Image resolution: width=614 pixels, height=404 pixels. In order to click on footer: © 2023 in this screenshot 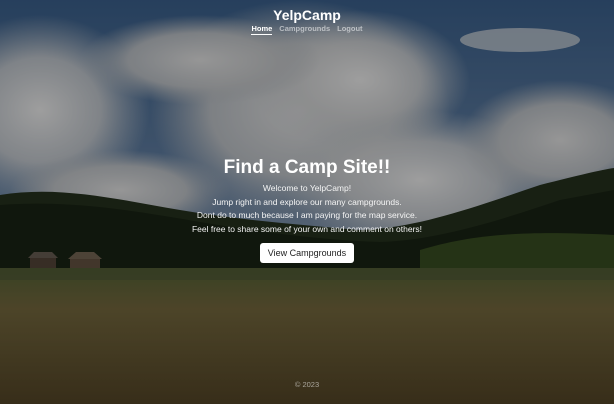, I will do `click(307, 384)`.